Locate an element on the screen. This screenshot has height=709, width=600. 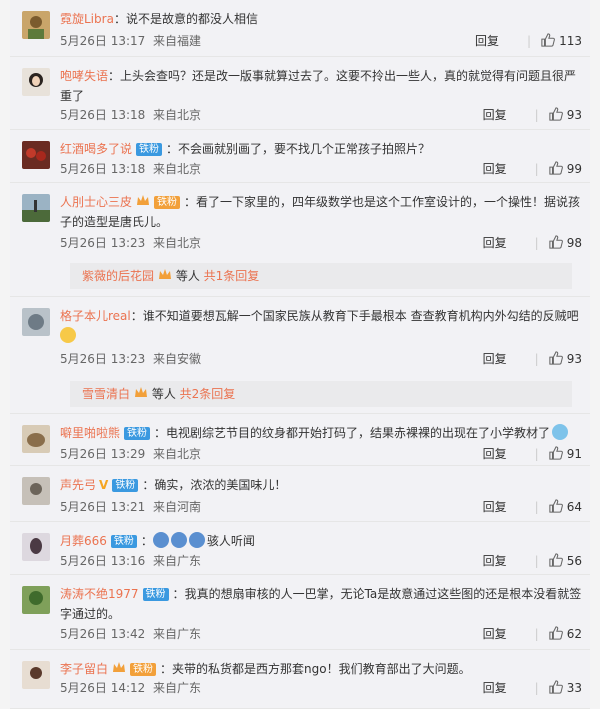
like-button: 91 is located at coordinates (565, 453).